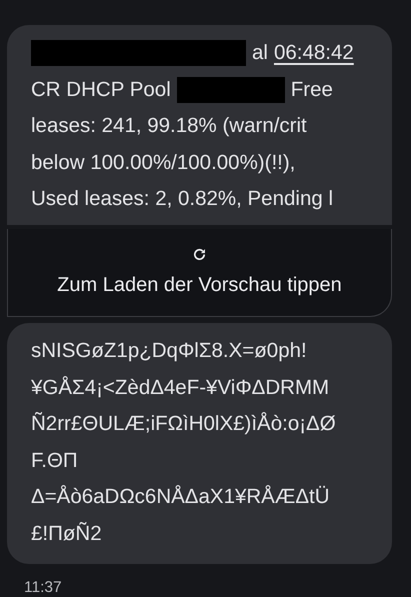 The image size is (411, 597). I want to click on message-time: 11:37, so click(43, 587).